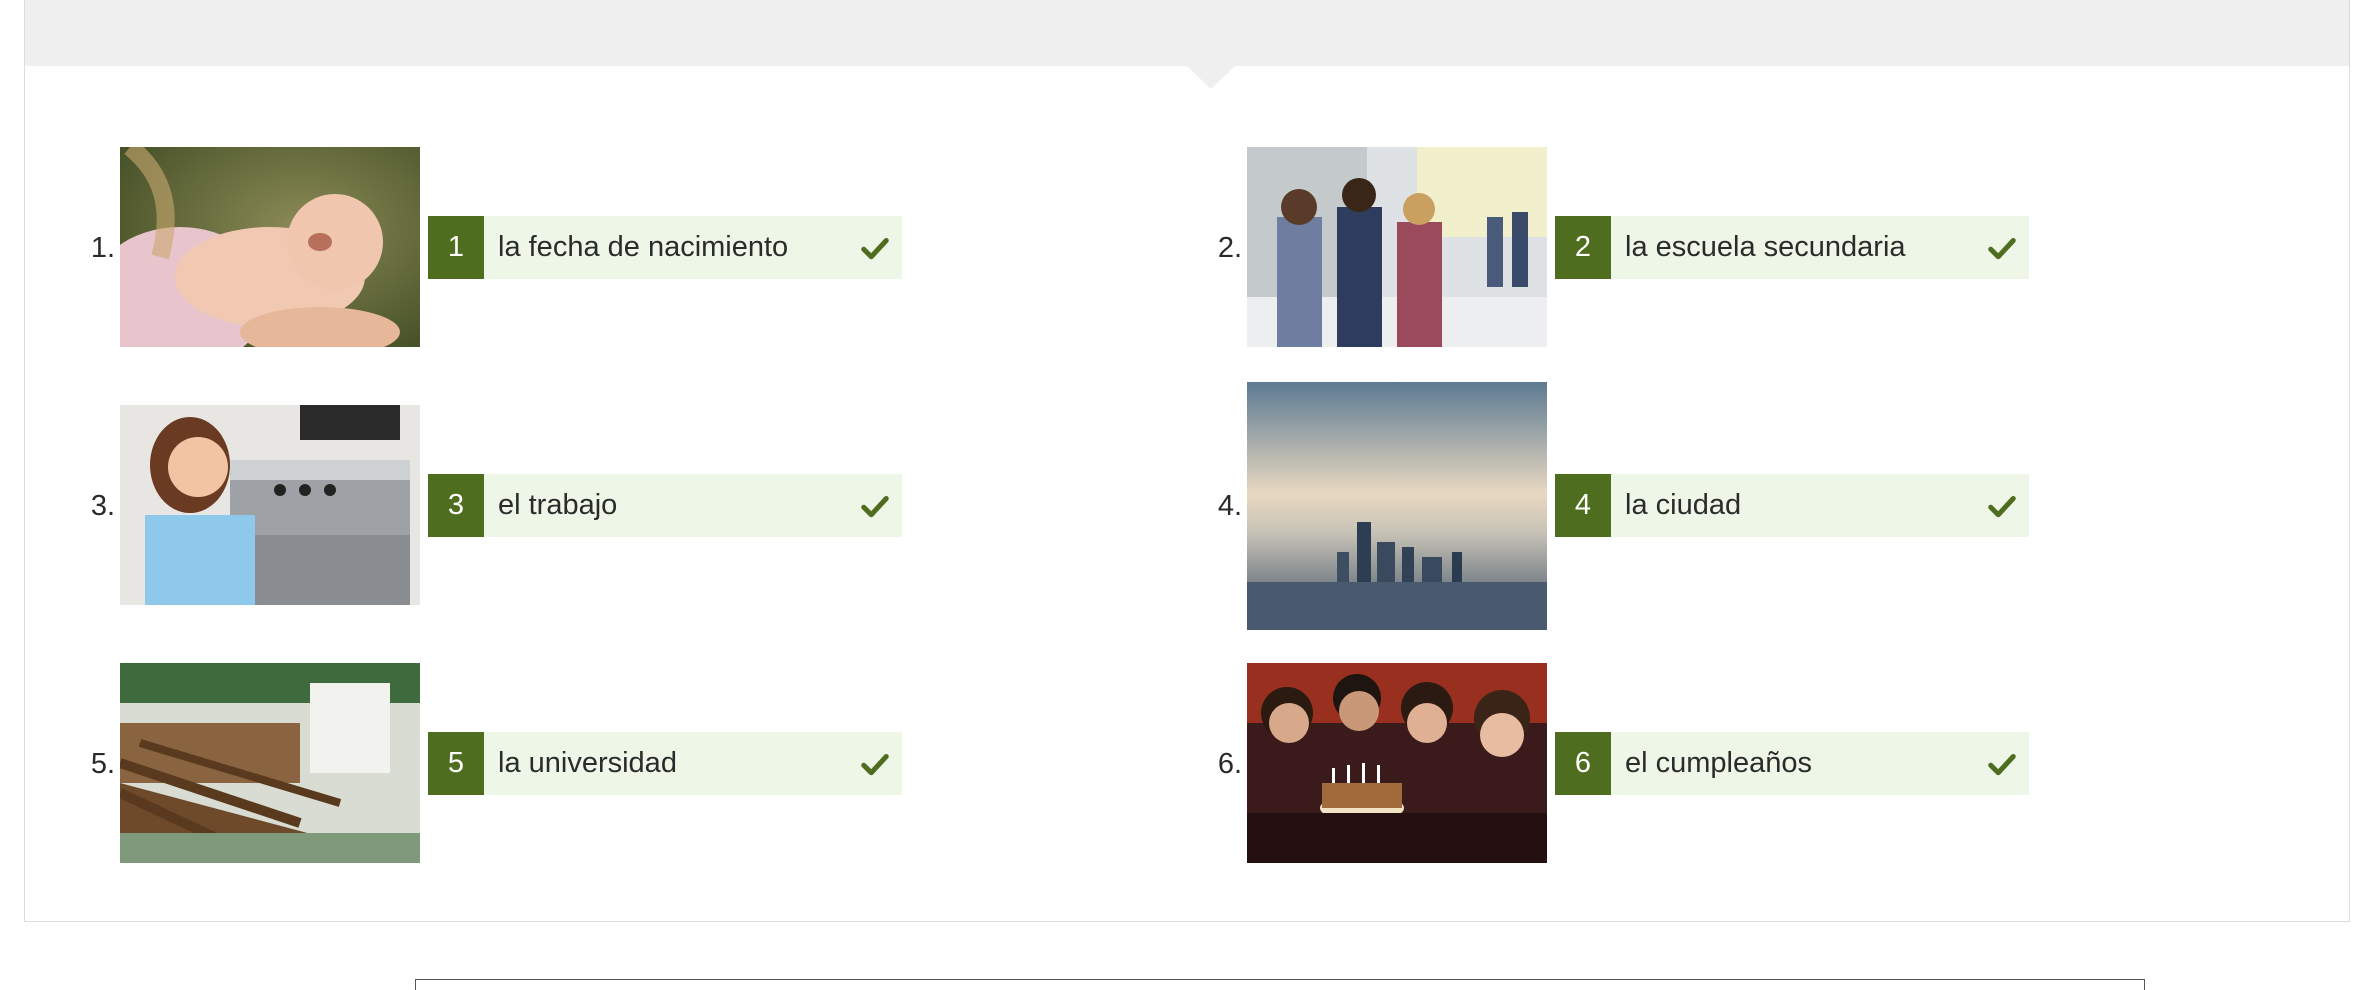  Describe the element at coordinates (1683, 505) in the screenshot. I see `answer-text: la ciudad` at that location.